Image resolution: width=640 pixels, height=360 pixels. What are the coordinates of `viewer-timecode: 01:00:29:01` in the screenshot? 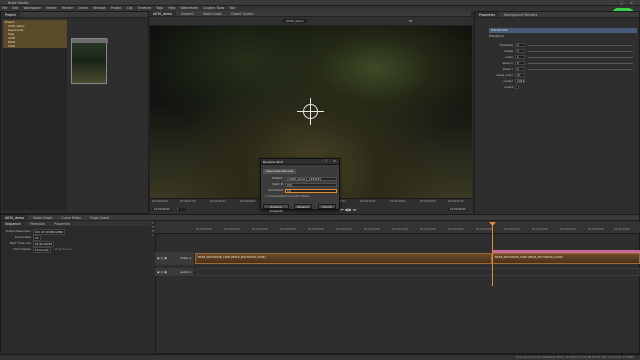 It's located at (398, 201).